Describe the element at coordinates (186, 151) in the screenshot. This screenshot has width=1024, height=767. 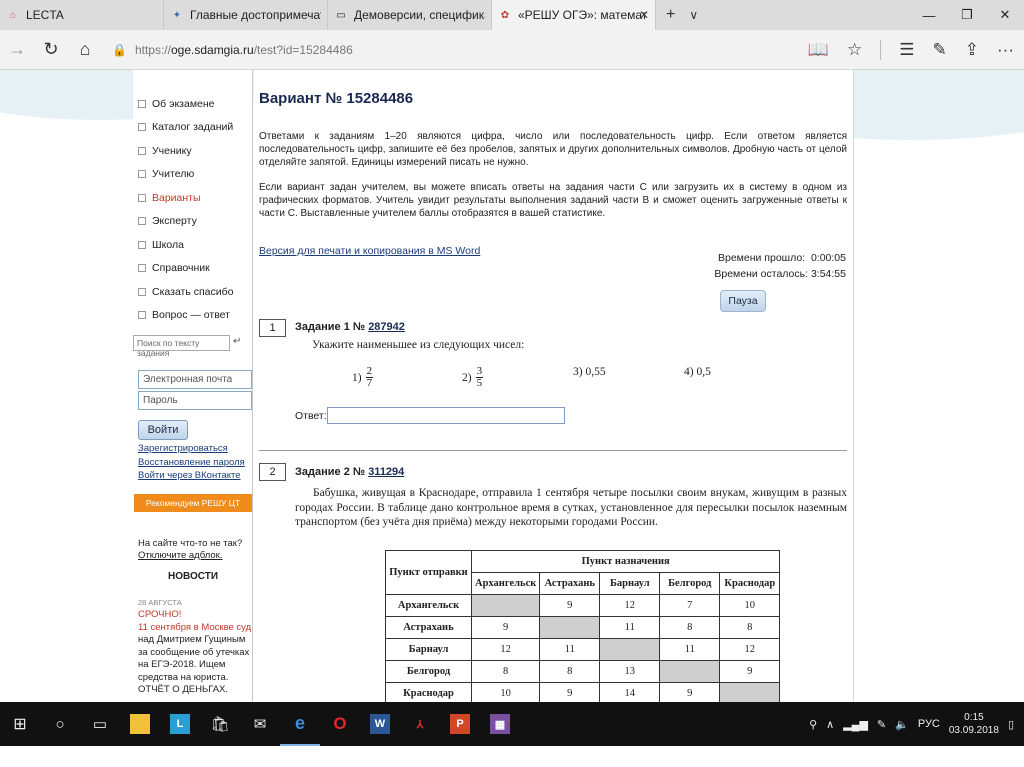
I see `sidebar-item-student: Ученику` at that location.